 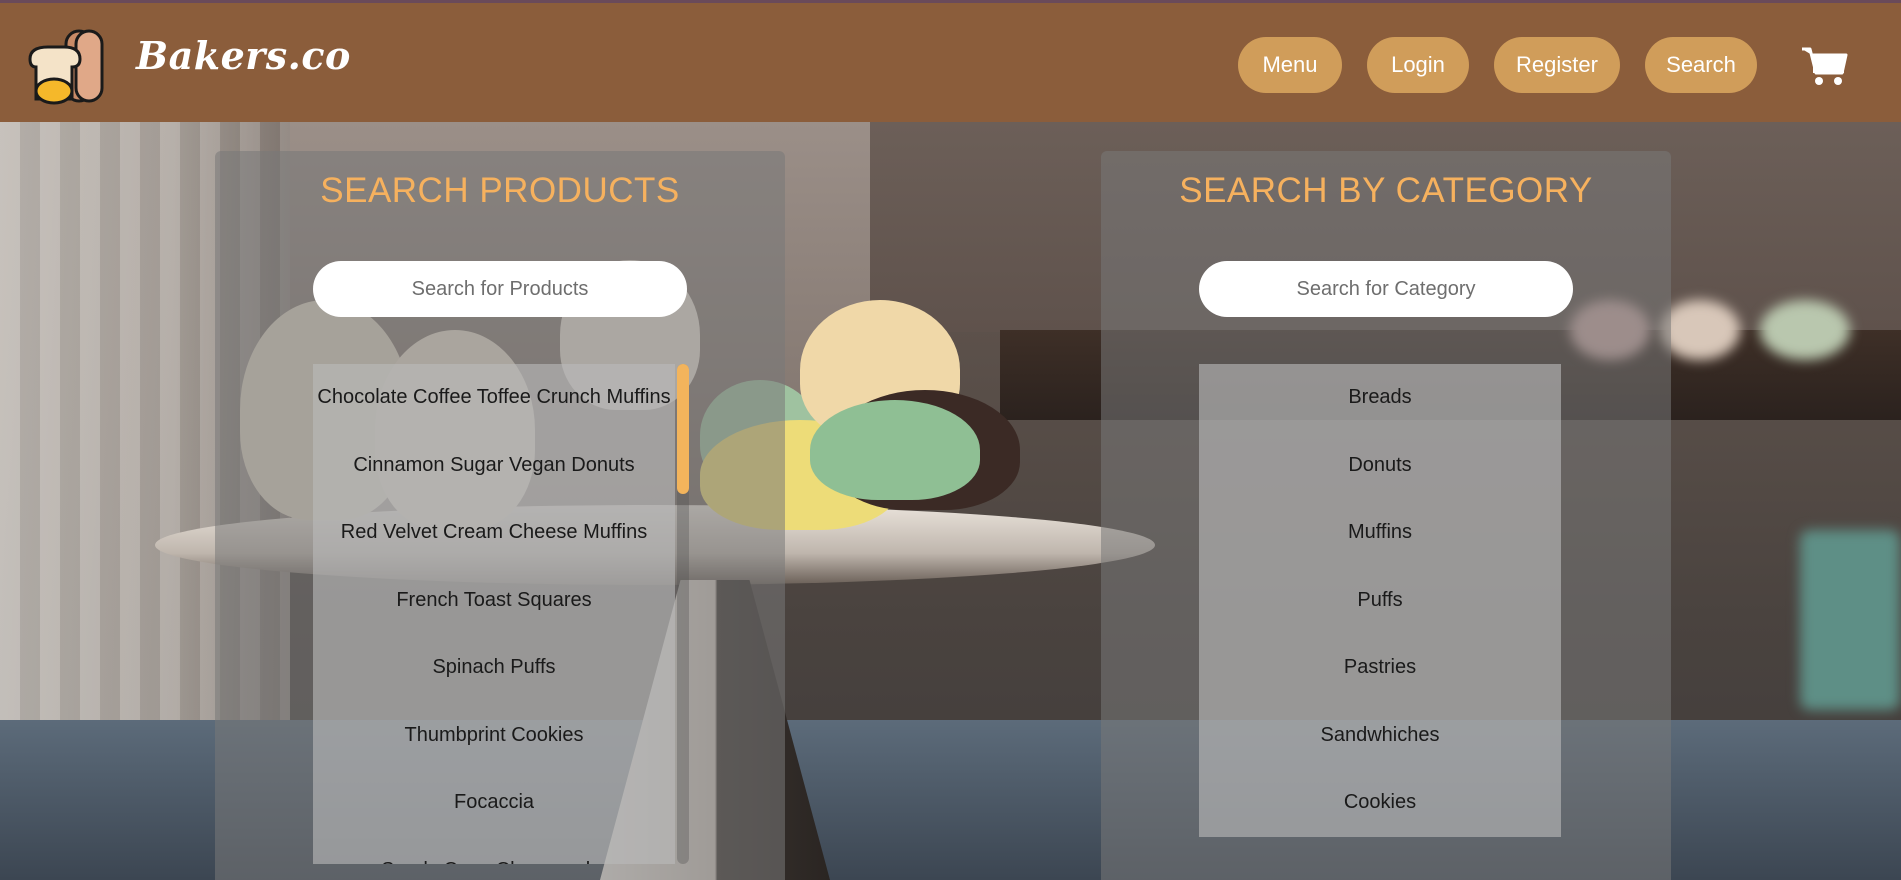 I want to click on product-search-input, so click(x=500, y=289).